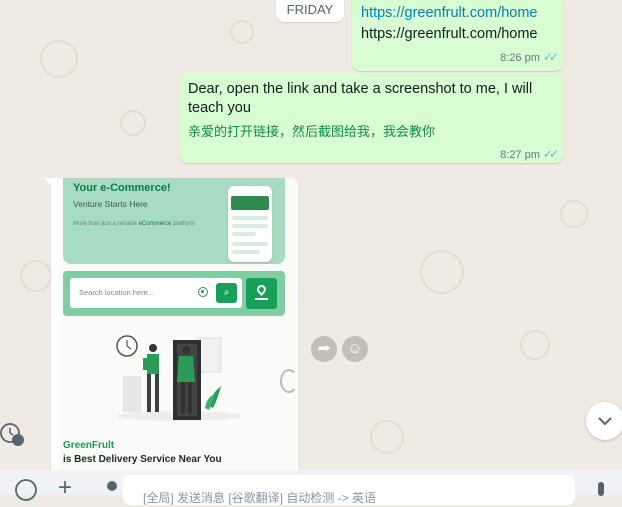 The width and height of the screenshot is (622, 507). What do you see at coordinates (26, 492) in the screenshot?
I see `emoji-icon` at bounding box center [26, 492].